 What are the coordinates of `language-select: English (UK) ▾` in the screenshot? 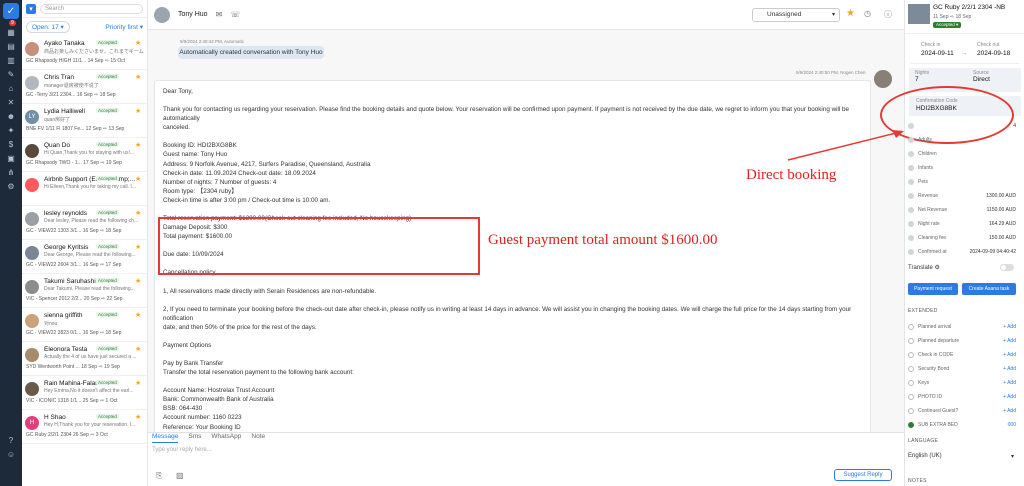 It's located at (962, 457).